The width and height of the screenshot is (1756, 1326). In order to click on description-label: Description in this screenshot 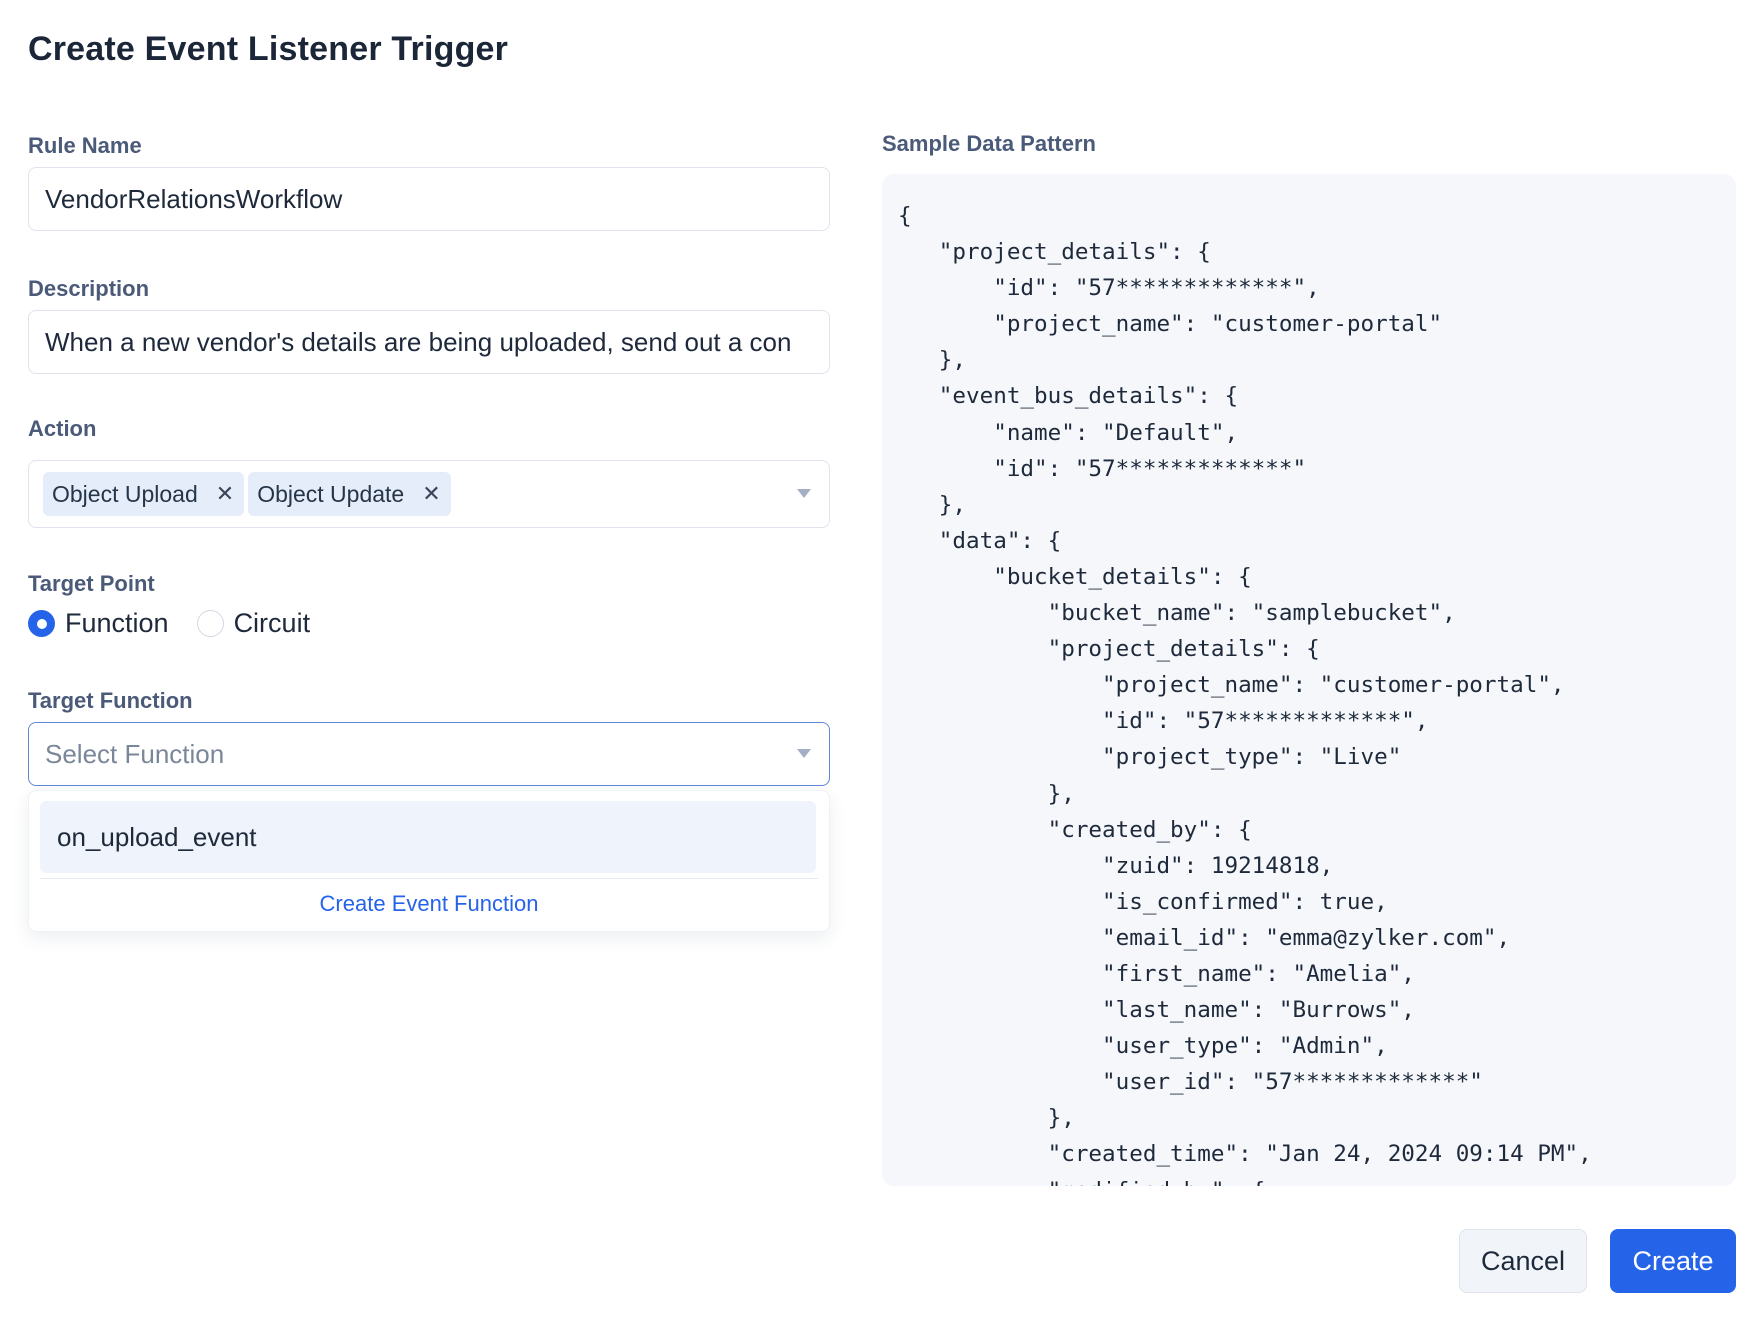, I will do `click(89, 288)`.